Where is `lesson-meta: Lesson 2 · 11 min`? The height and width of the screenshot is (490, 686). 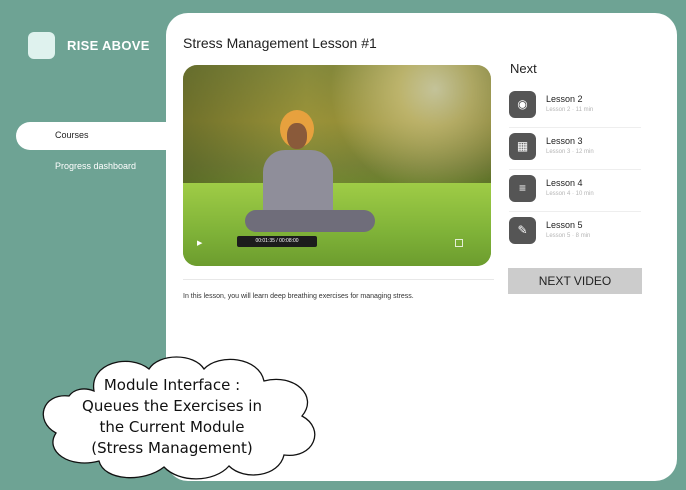 lesson-meta: Lesson 2 · 11 min is located at coordinates (570, 110).